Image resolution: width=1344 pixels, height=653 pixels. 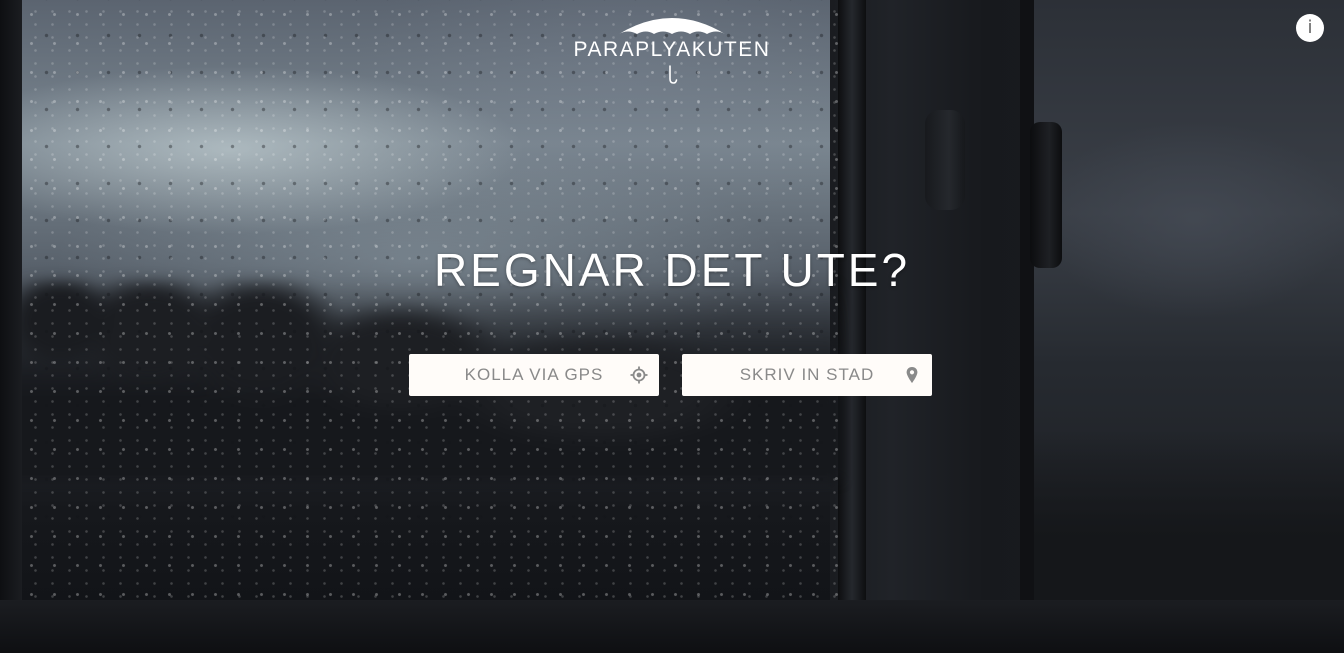 What do you see at coordinates (11, 326) in the screenshot?
I see `window-frame-left` at bounding box center [11, 326].